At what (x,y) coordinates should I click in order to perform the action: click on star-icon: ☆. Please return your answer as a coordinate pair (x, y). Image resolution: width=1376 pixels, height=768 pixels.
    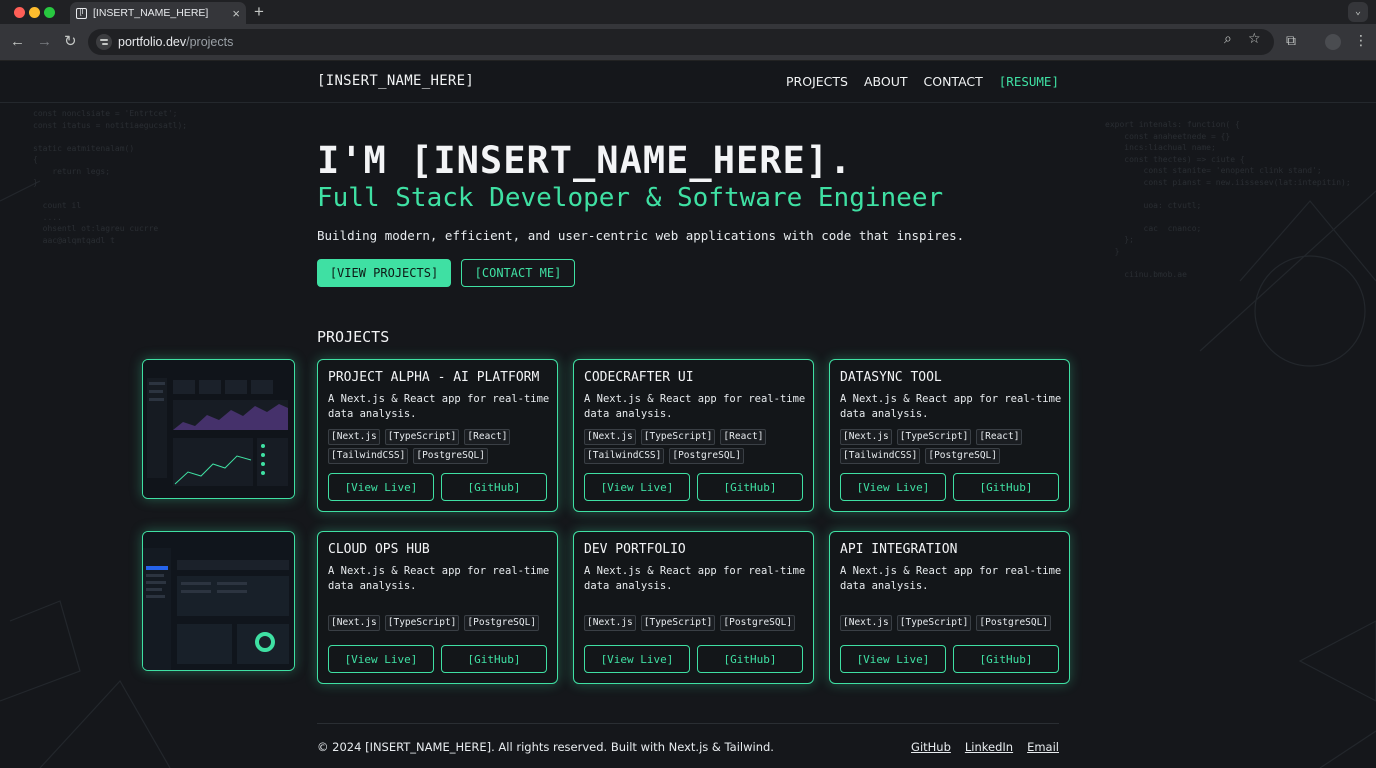
    Looking at the image, I should click on (1254, 39).